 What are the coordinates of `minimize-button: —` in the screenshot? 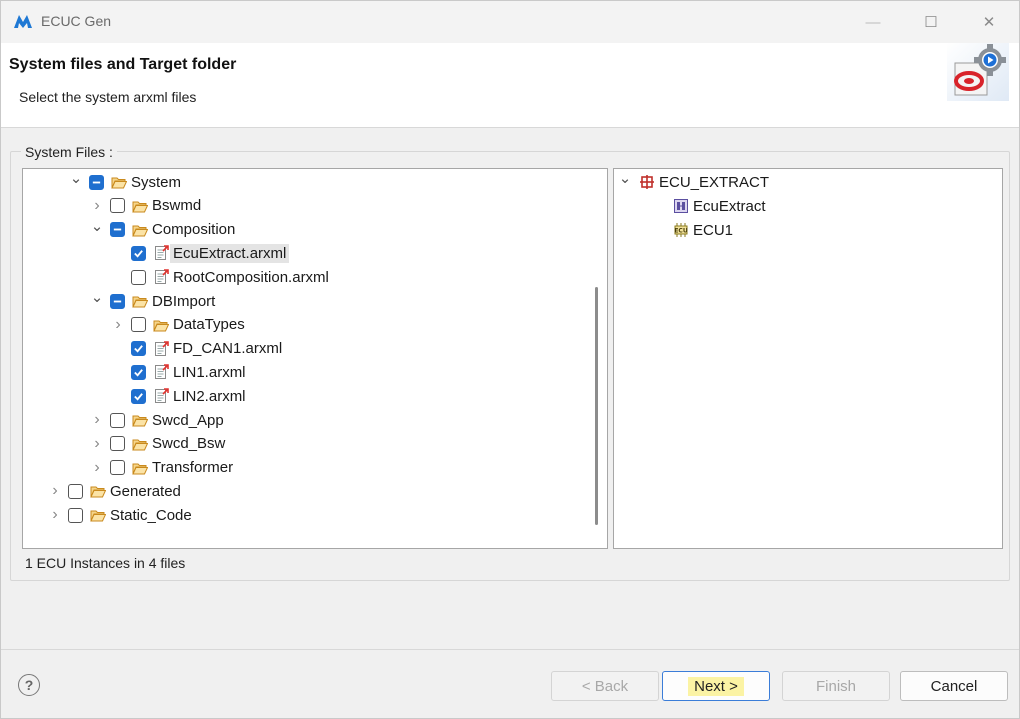 It's located at (873, 22).